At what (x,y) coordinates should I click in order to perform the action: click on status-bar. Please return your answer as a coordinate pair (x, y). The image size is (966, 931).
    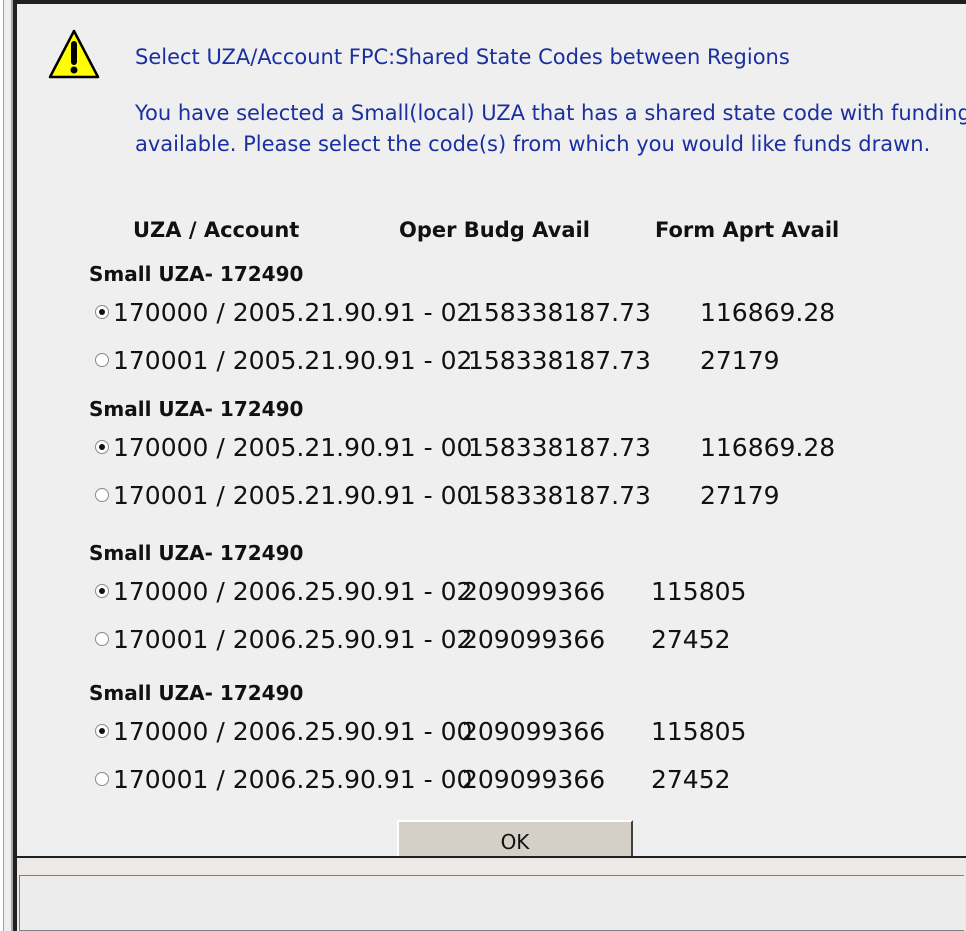
    Looking at the image, I should click on (491, 893).